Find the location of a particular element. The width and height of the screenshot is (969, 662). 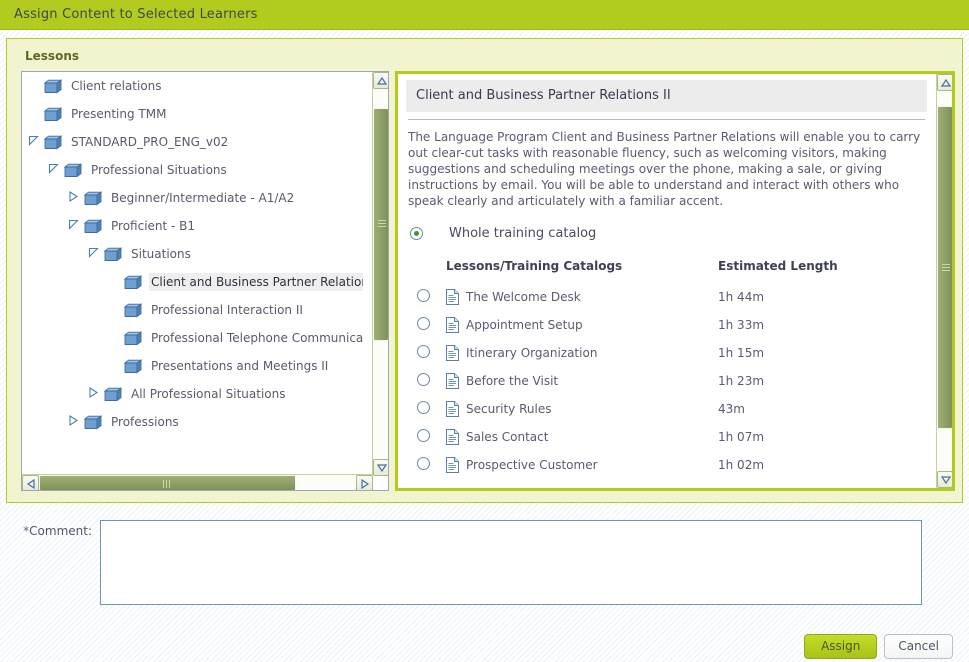

lesson-length: 1h 15m is located at coordinates (741, 353).